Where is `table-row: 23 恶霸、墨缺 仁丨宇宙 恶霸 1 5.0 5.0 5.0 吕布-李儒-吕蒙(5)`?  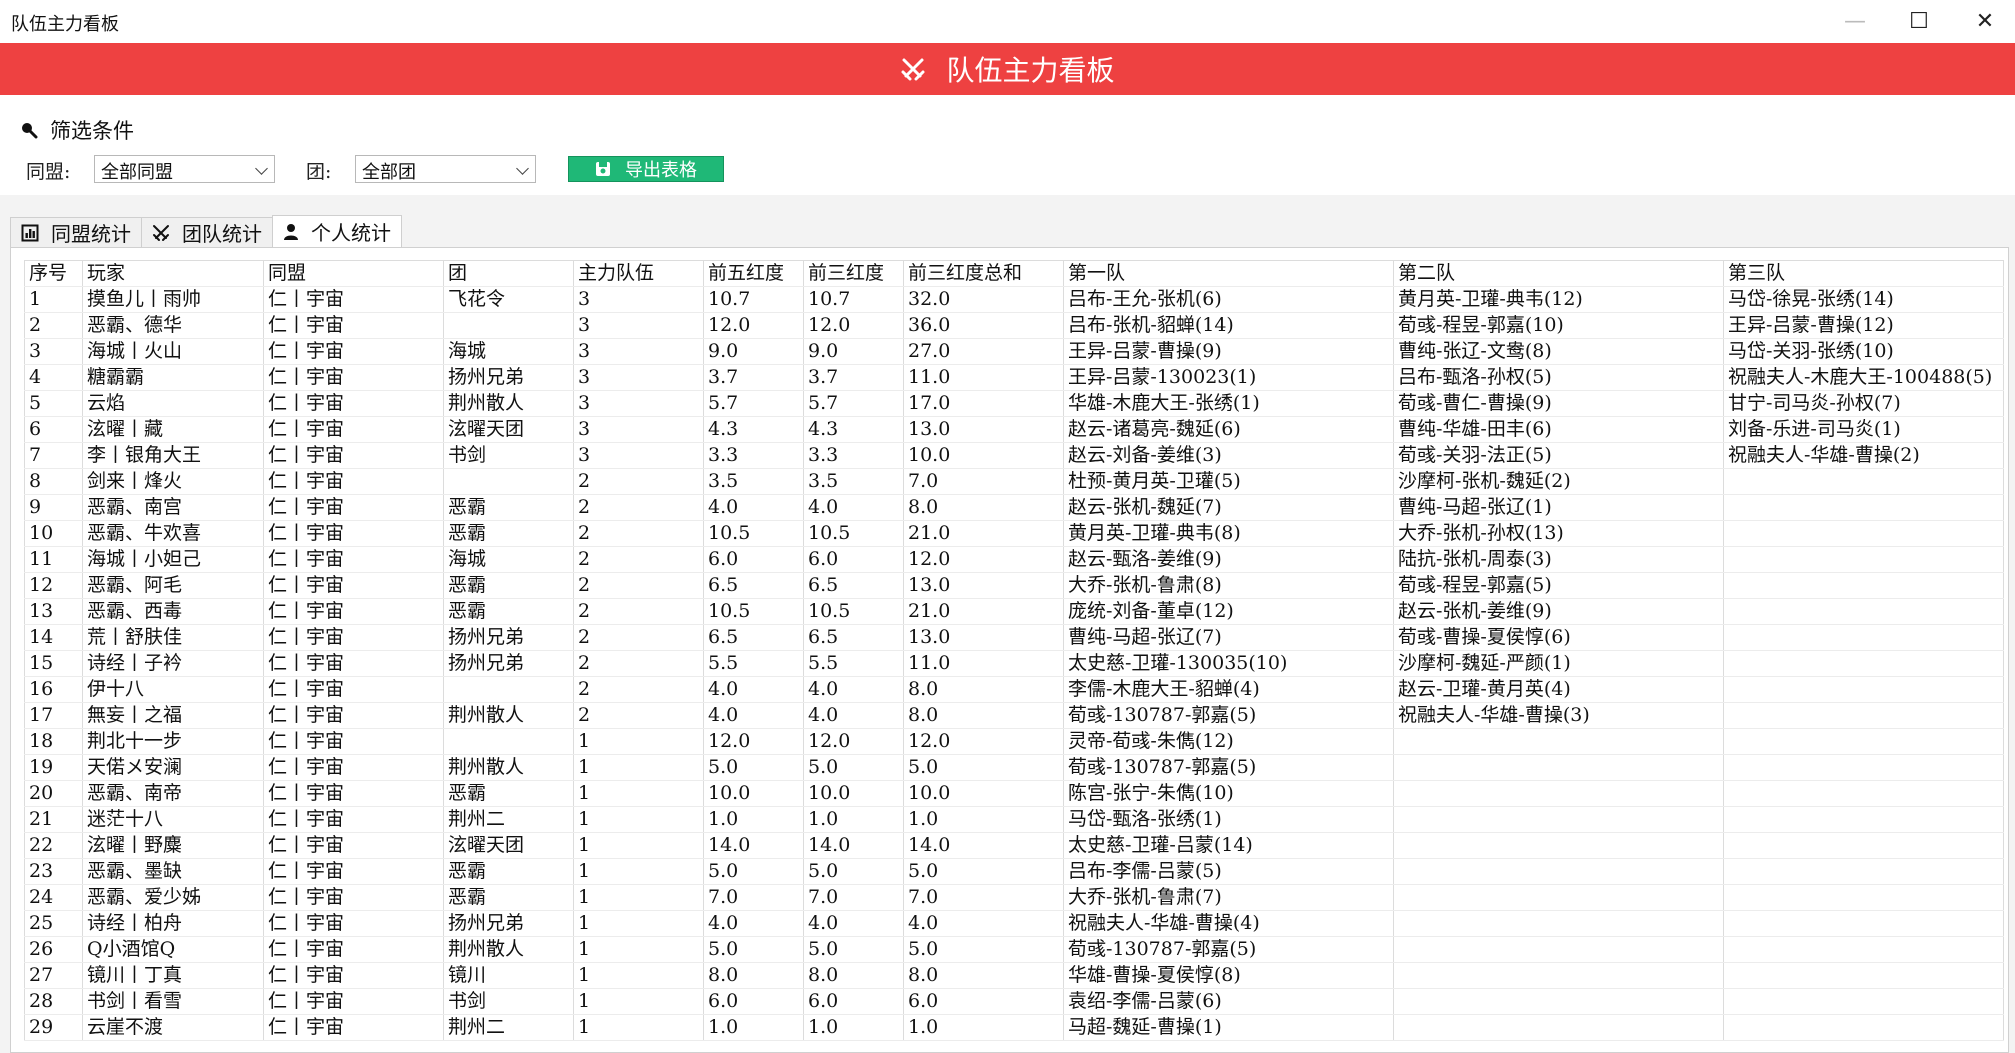 table-row: 23 恶霸、墨缺 仁丨宇宙 恶霸 1 5.0 5.0 5.0 吕布-李儒-吕蒙(5) is located at coordinates (1014, 871).